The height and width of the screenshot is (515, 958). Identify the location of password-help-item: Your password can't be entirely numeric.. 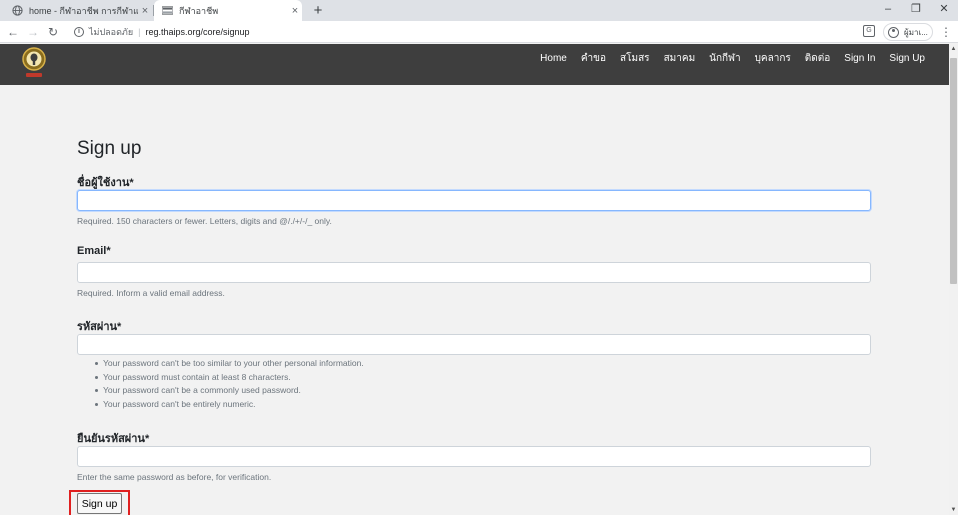
(229, 406).